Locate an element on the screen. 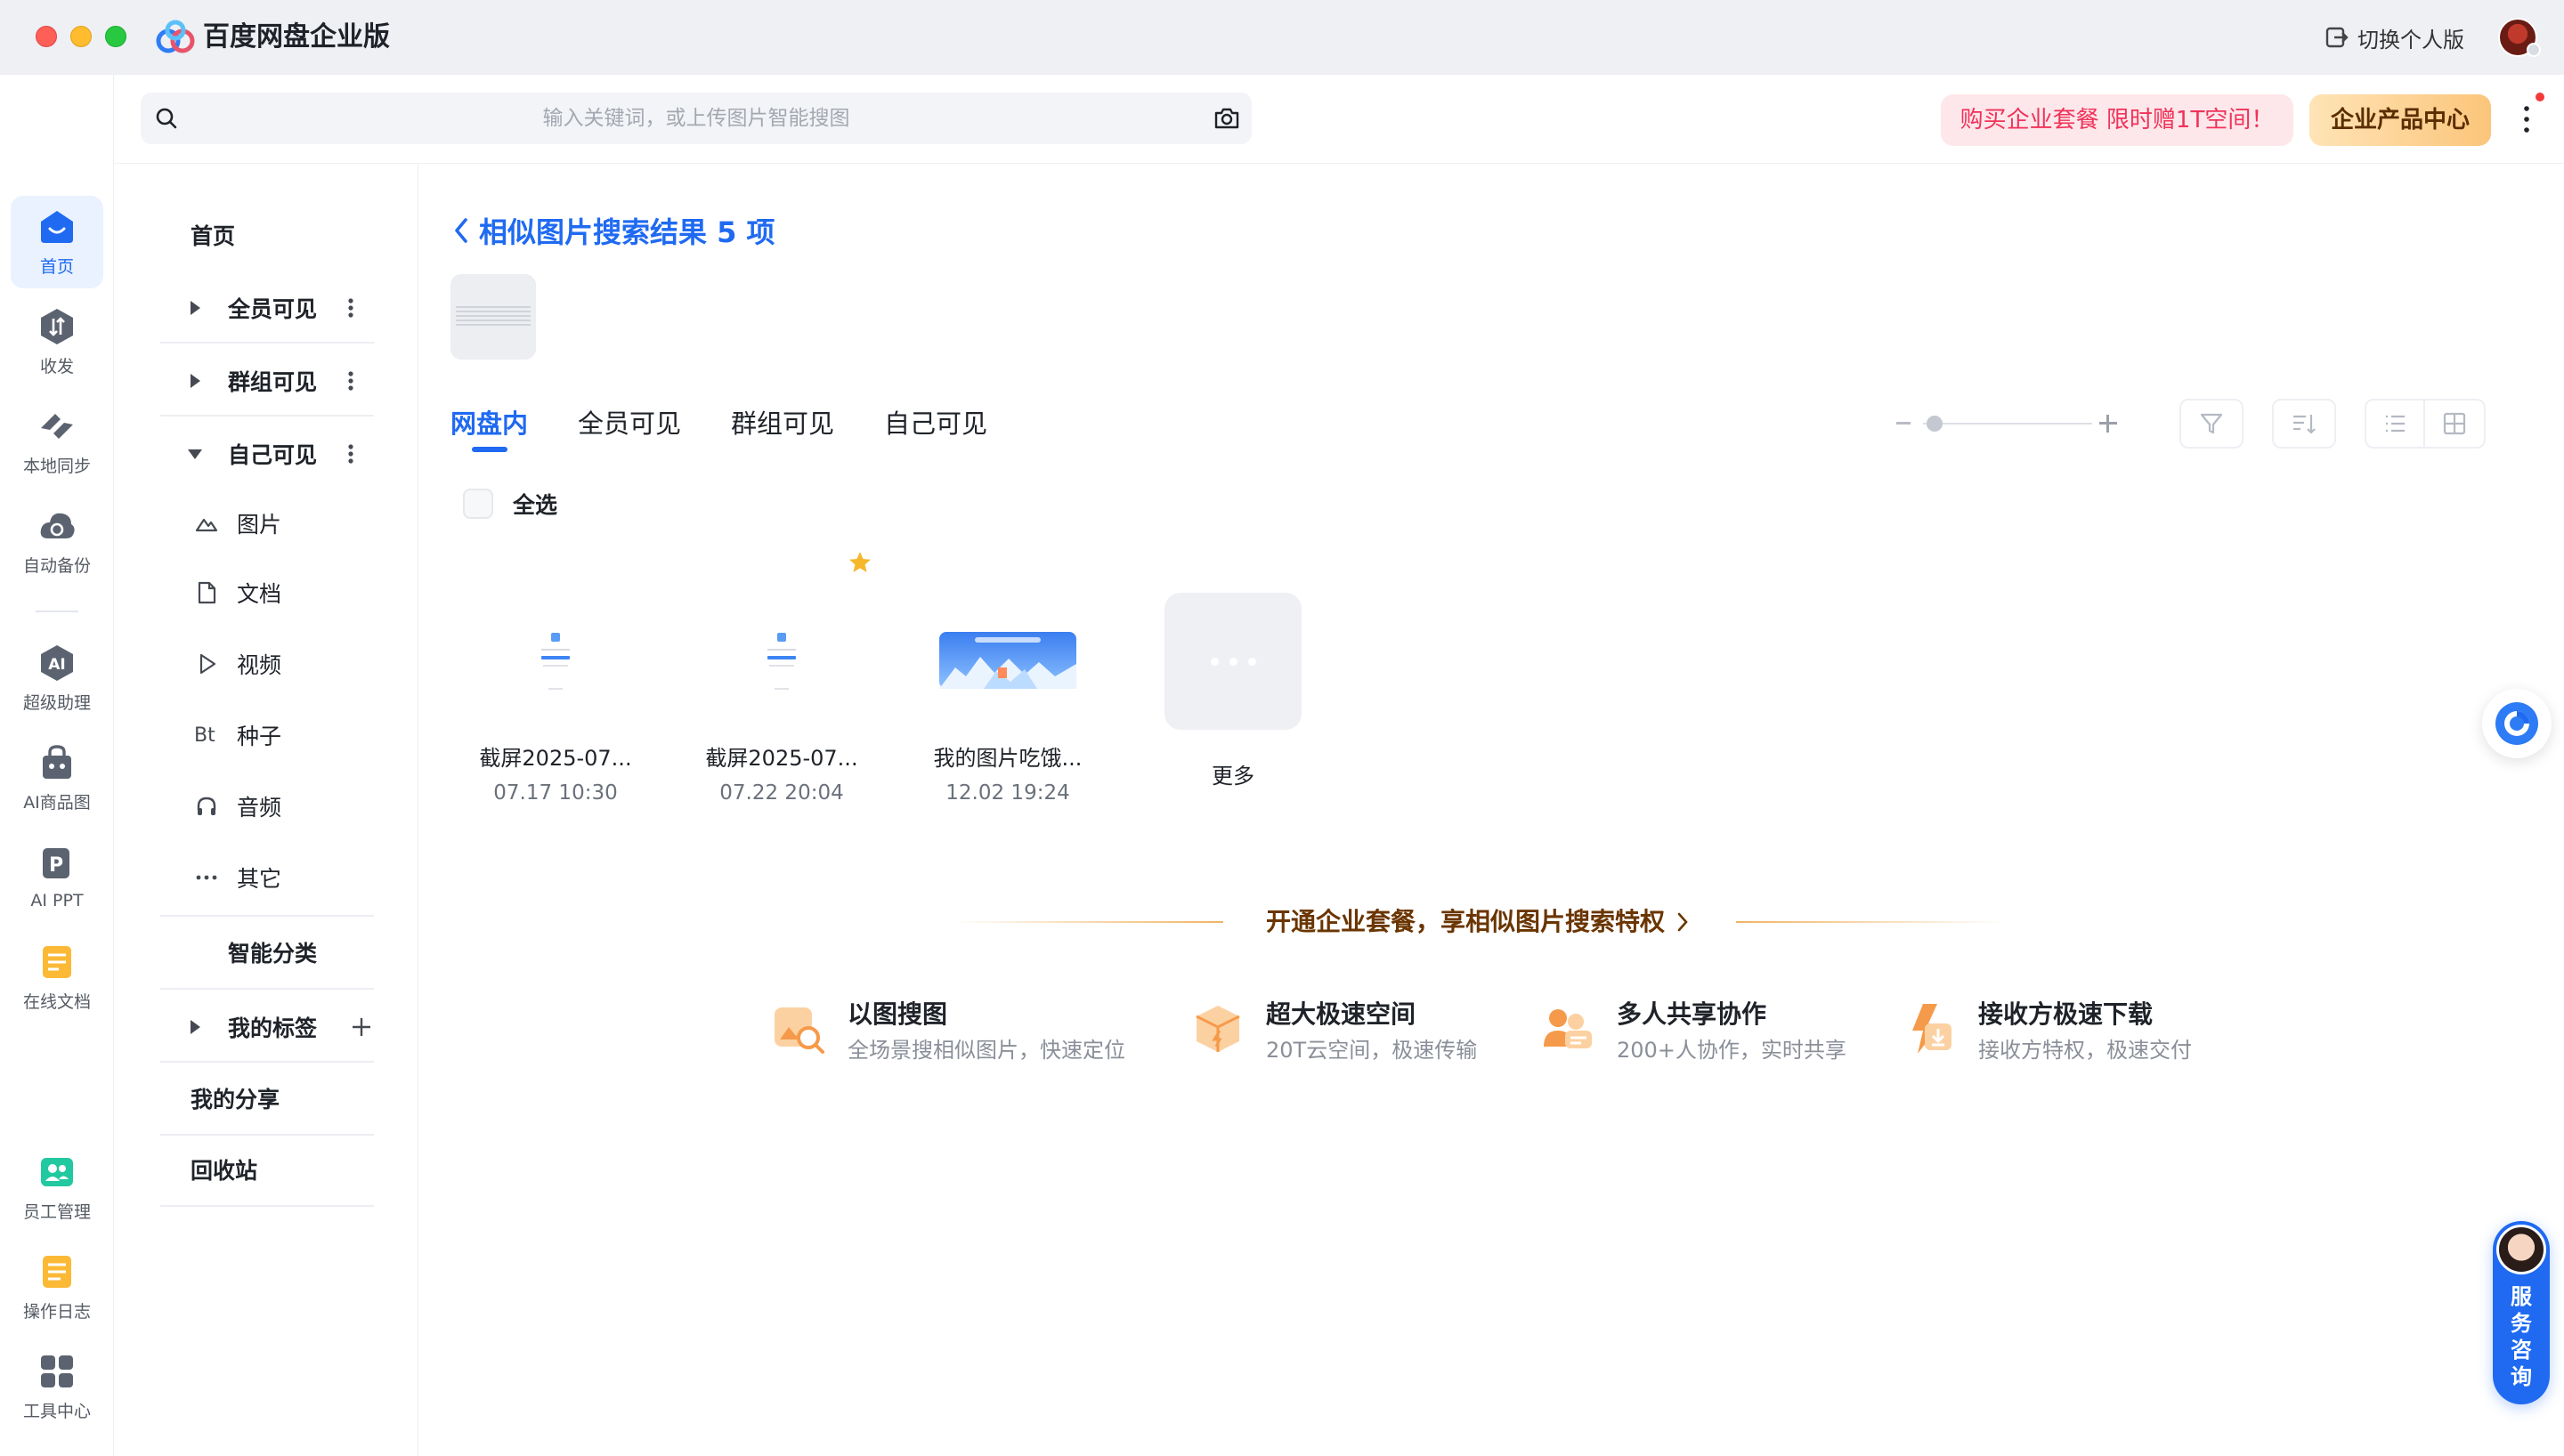  tree-item-audio: 音频 is located at coordinates (320, 806).